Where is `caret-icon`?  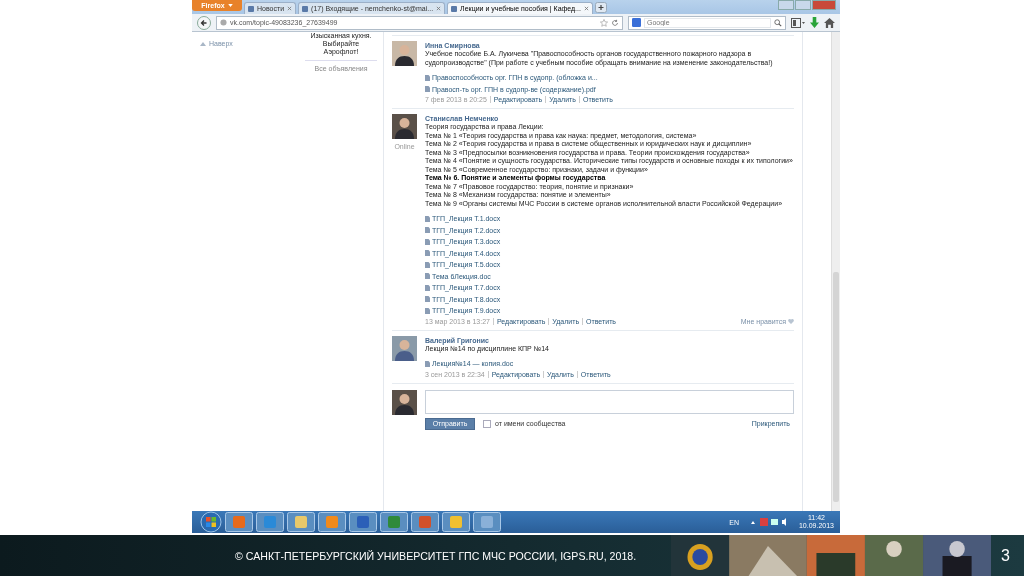
caret-icon is located at coordinates (230, 5).